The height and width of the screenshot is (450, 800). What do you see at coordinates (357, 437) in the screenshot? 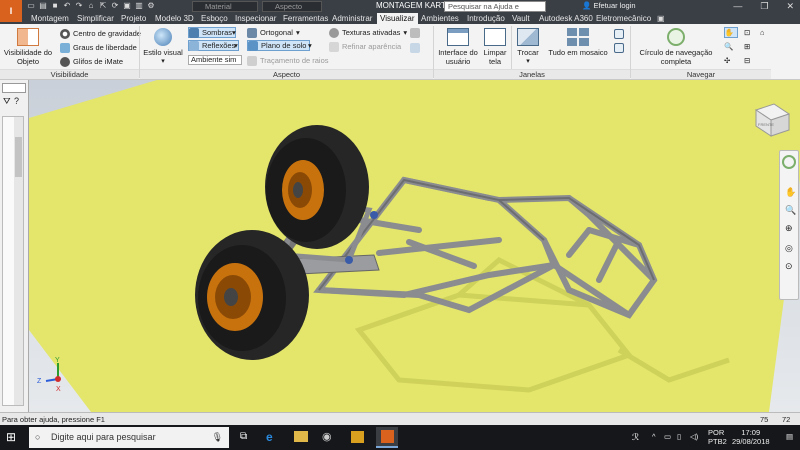
I see `media-player-icon` at bounding box center [357, 437].